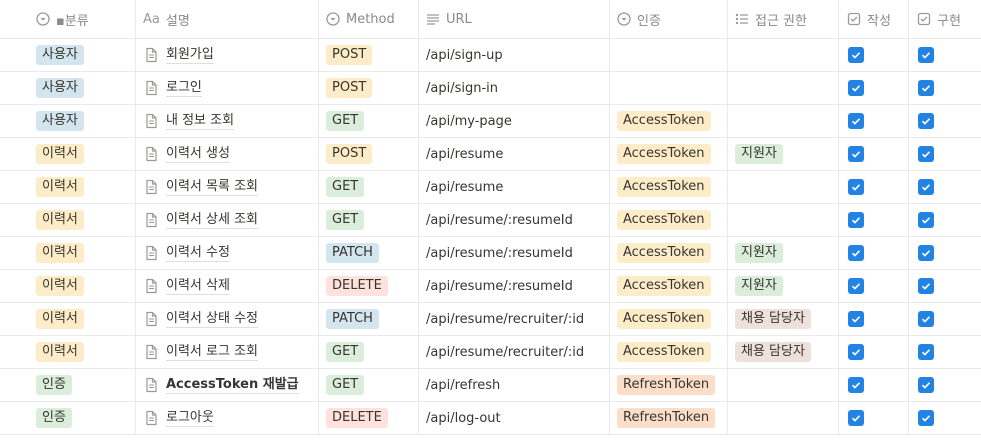 The height and width of the screenshot is (440, 981). What do you see at coordinates (514, 19) in the screenshot?
I see `header-url: URL` at bounding box center [514, 19].